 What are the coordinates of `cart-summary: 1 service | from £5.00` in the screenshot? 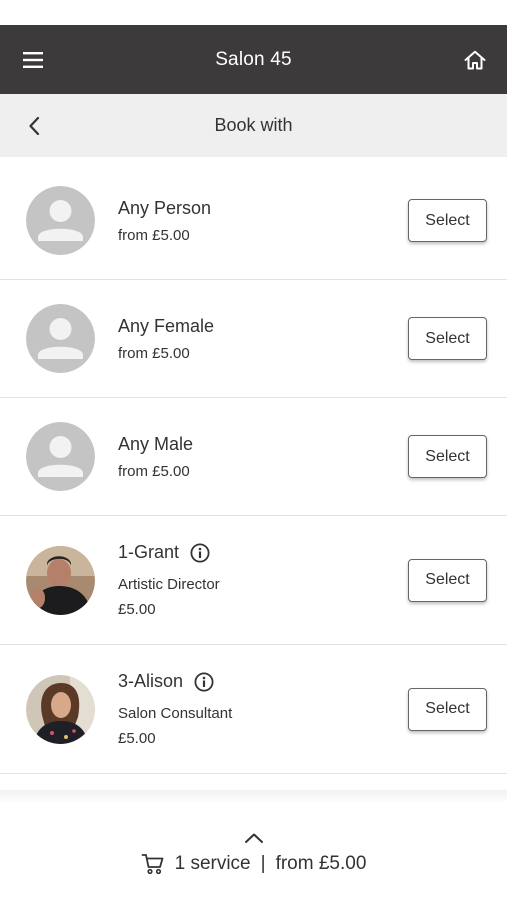 It's located at (254, 864).